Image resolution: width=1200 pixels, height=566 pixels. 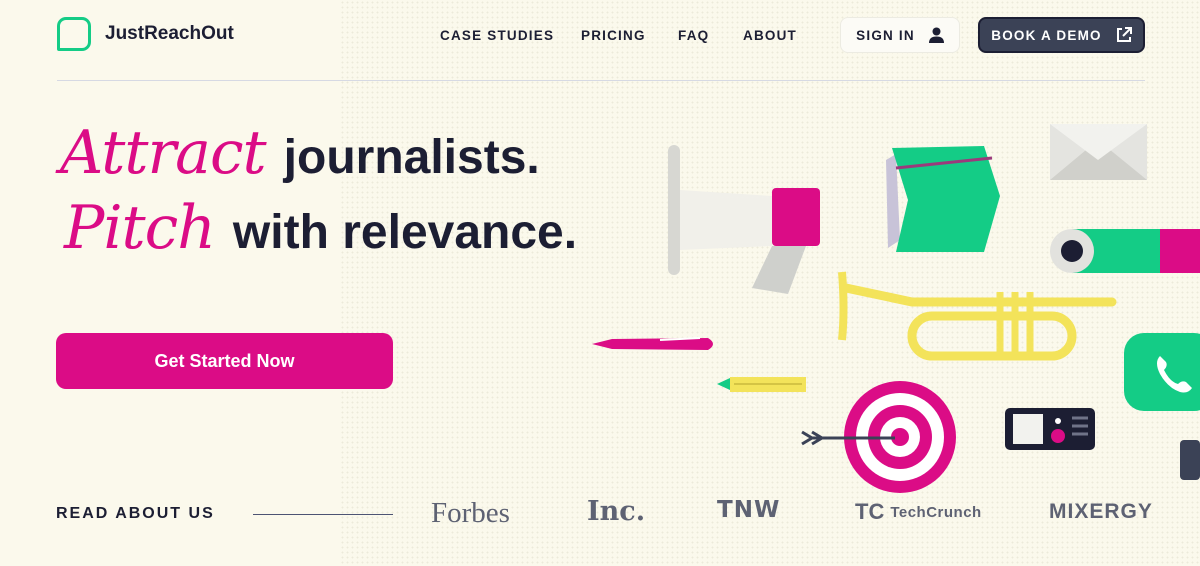 I want to click on recorder-icon, so click(x=1050, y=429).